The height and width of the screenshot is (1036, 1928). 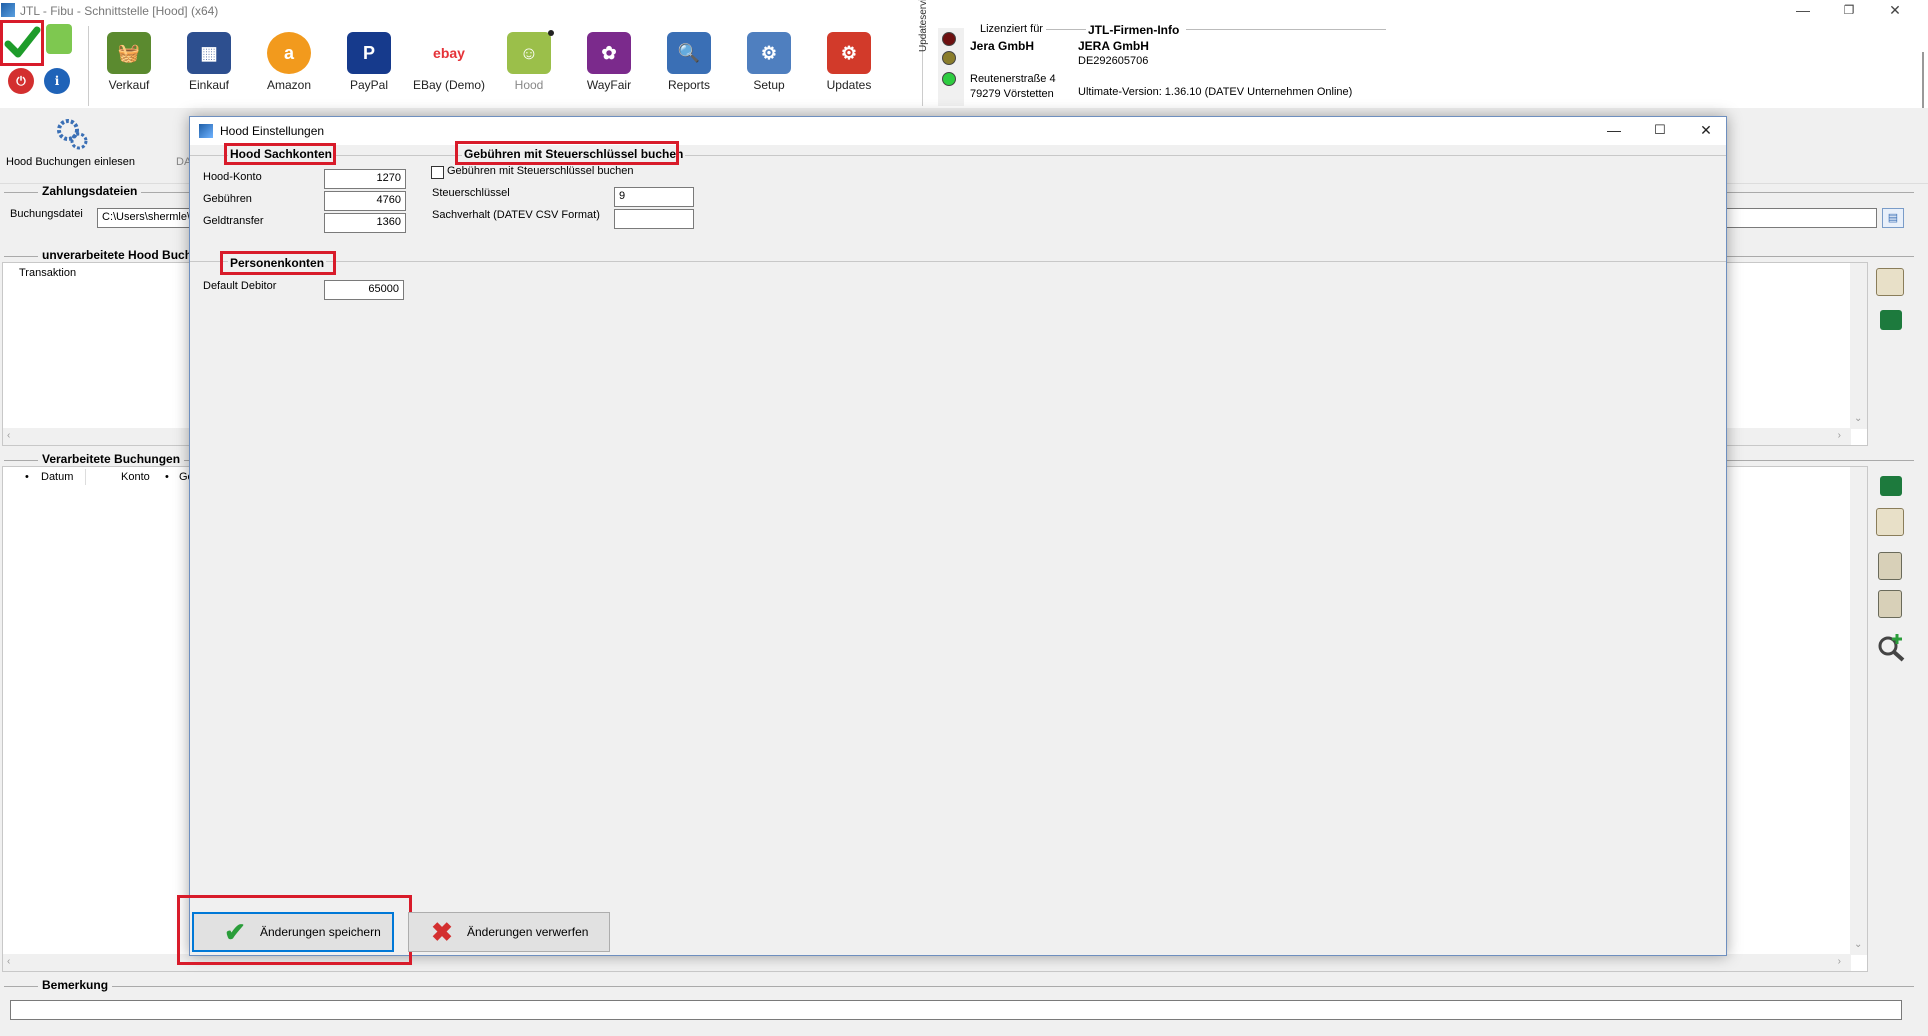 What do you see at coordinates (849, 85) in the screenshot?
I see `ribbon-button-label: Updates` at bounding box center [849, 85].